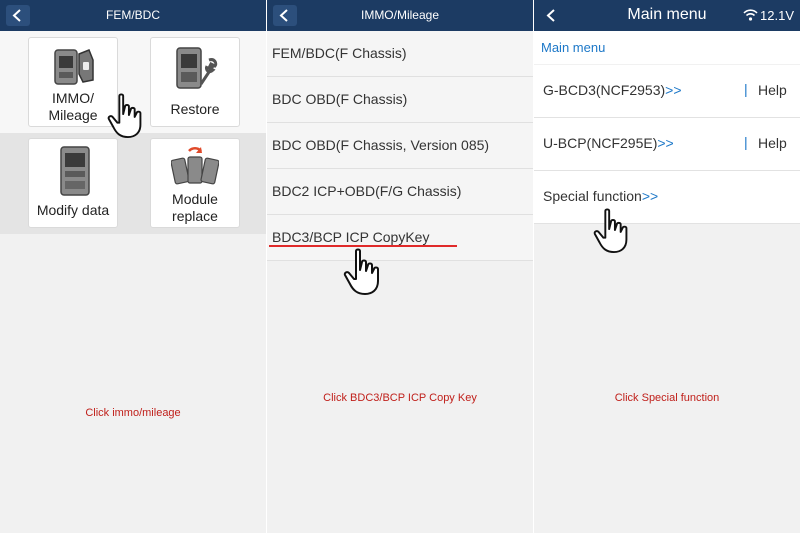 The width and height of the screenshot is (800, 533). What do you see at coordinates (667, 15) in the screenshot?
I see `title-bar: Main menu 12.1V` at bounding box center [667, 15].